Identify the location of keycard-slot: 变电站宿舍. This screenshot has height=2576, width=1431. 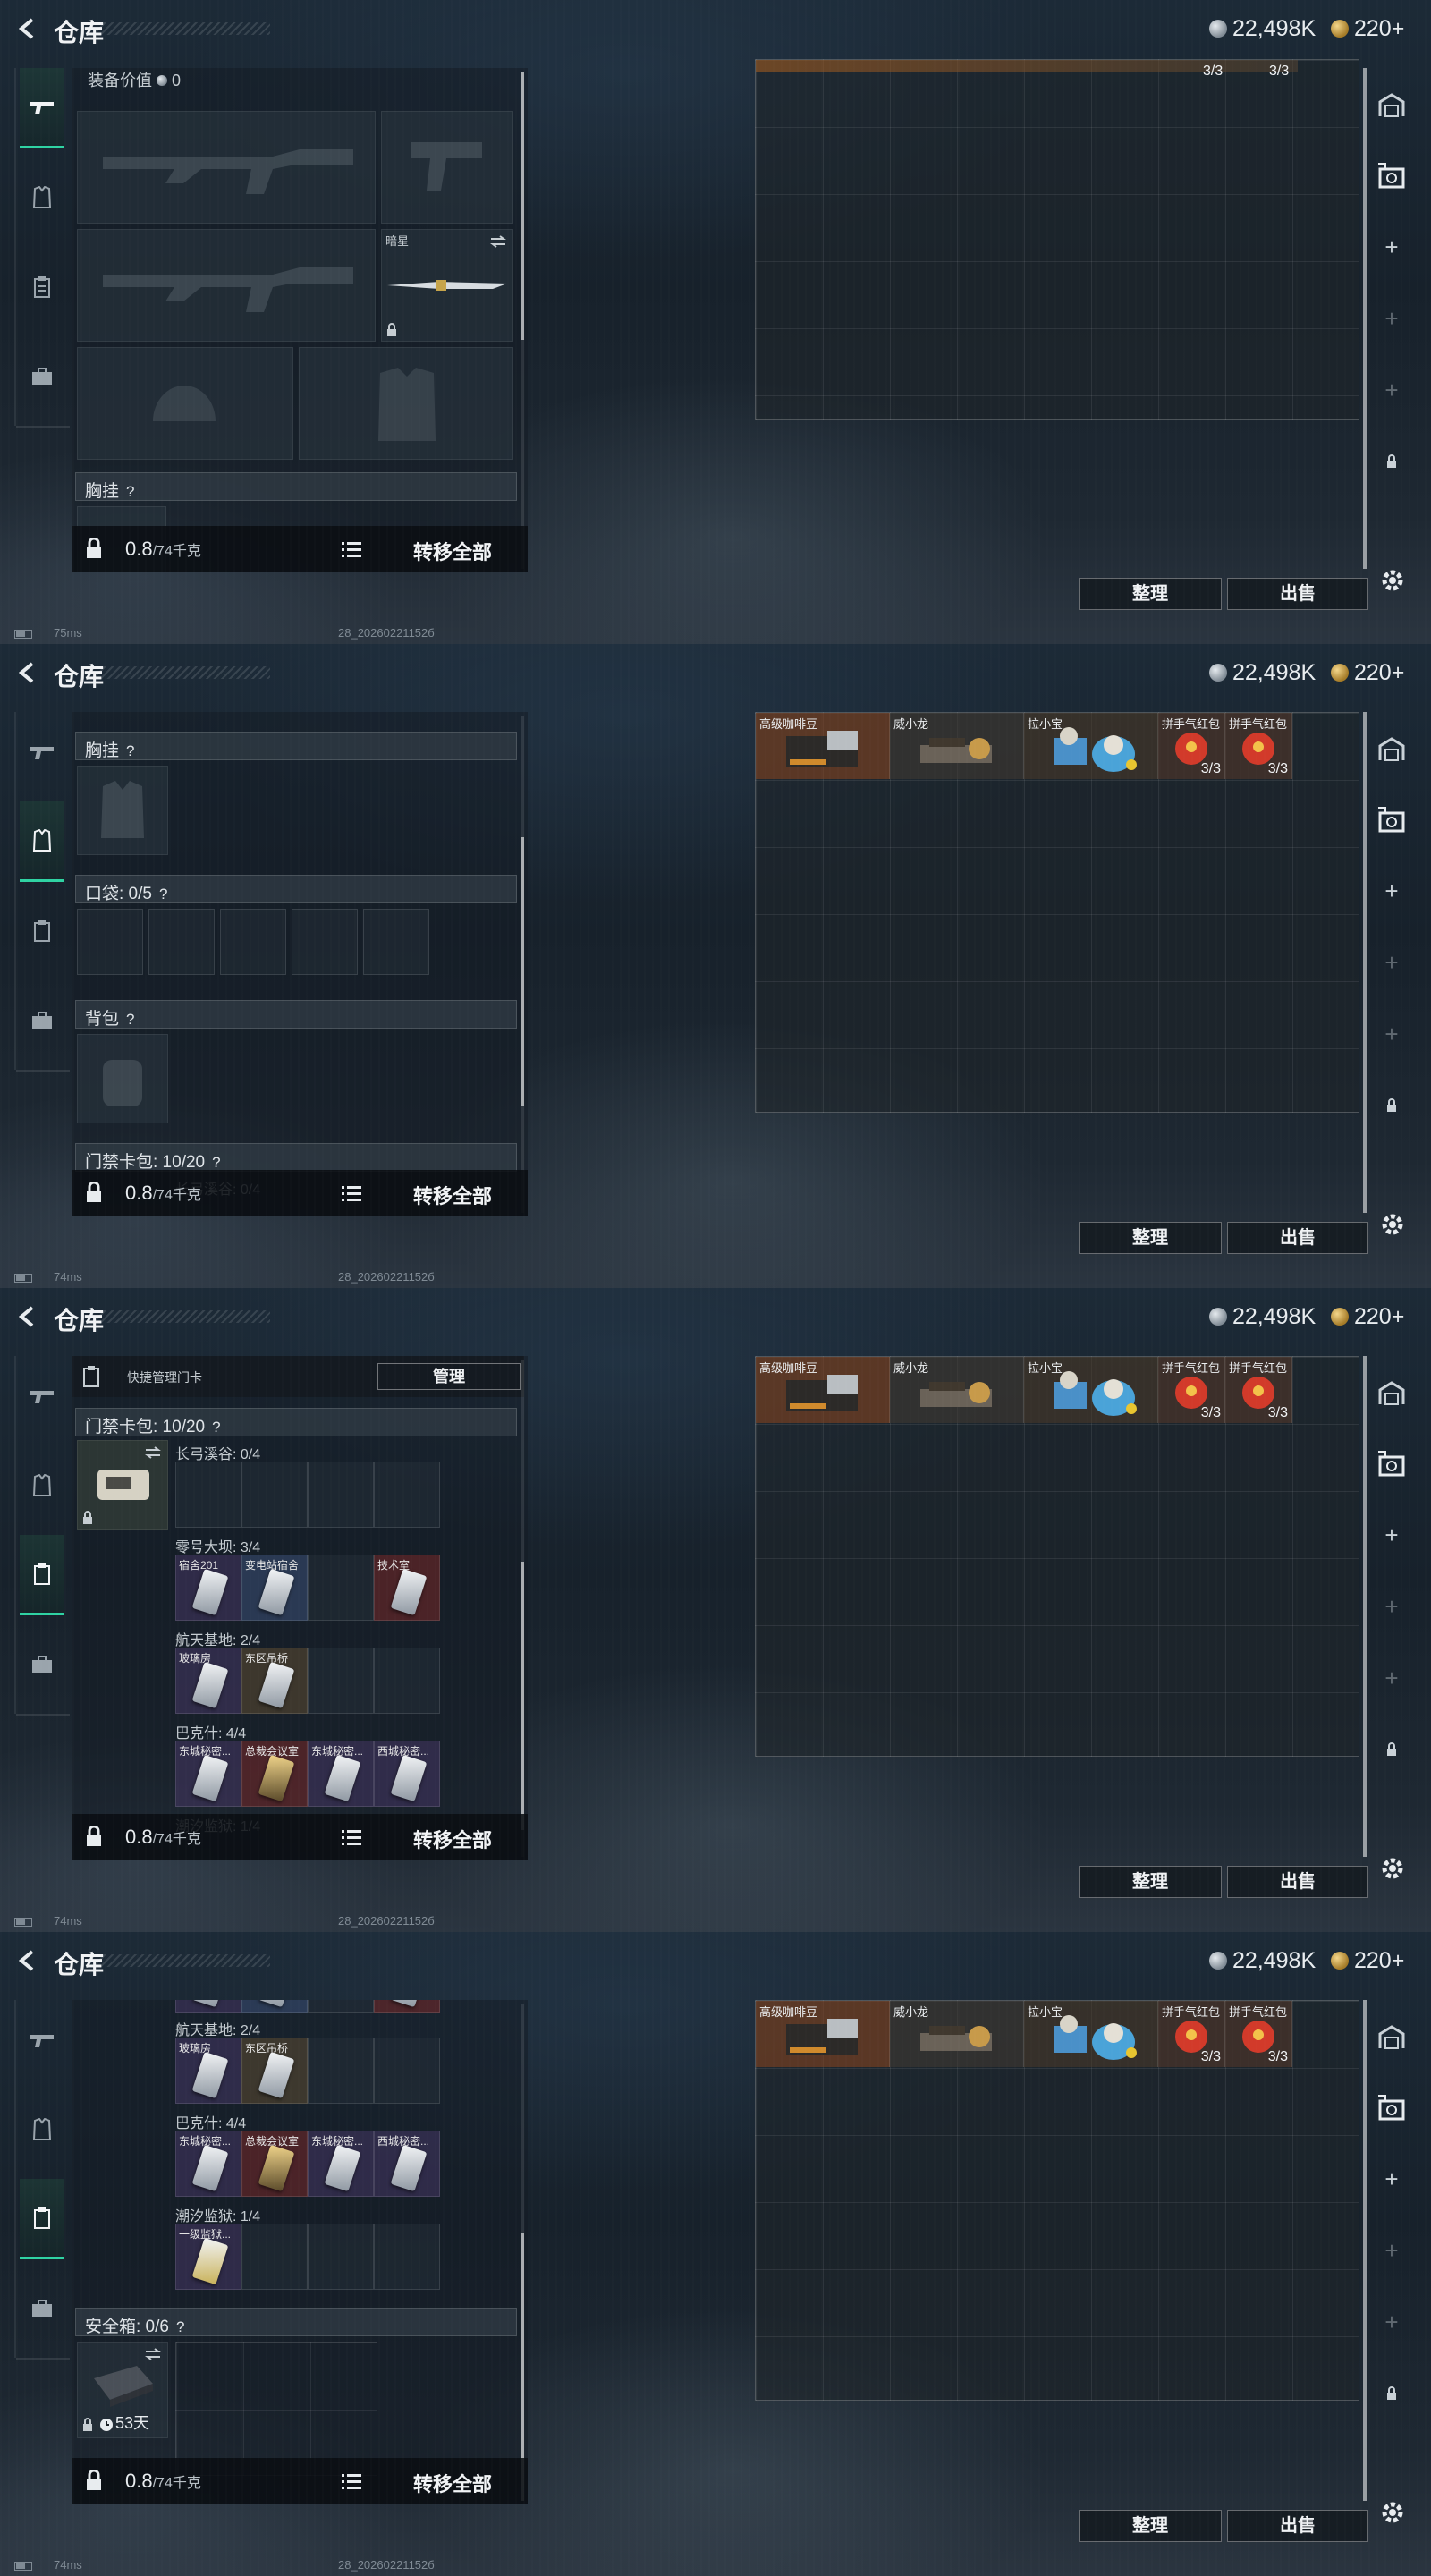
(274, 1588).